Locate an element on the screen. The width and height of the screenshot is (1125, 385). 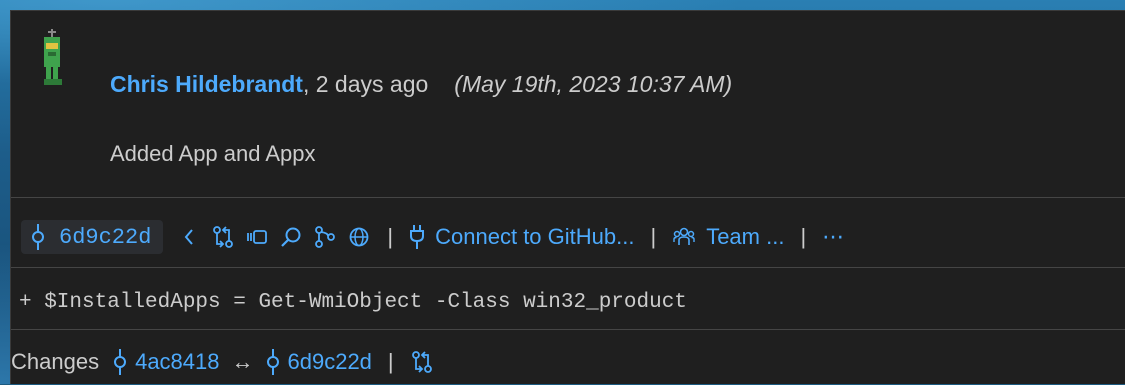
from-sha-link: 4ac8418 is located at coordinates (166, 362).